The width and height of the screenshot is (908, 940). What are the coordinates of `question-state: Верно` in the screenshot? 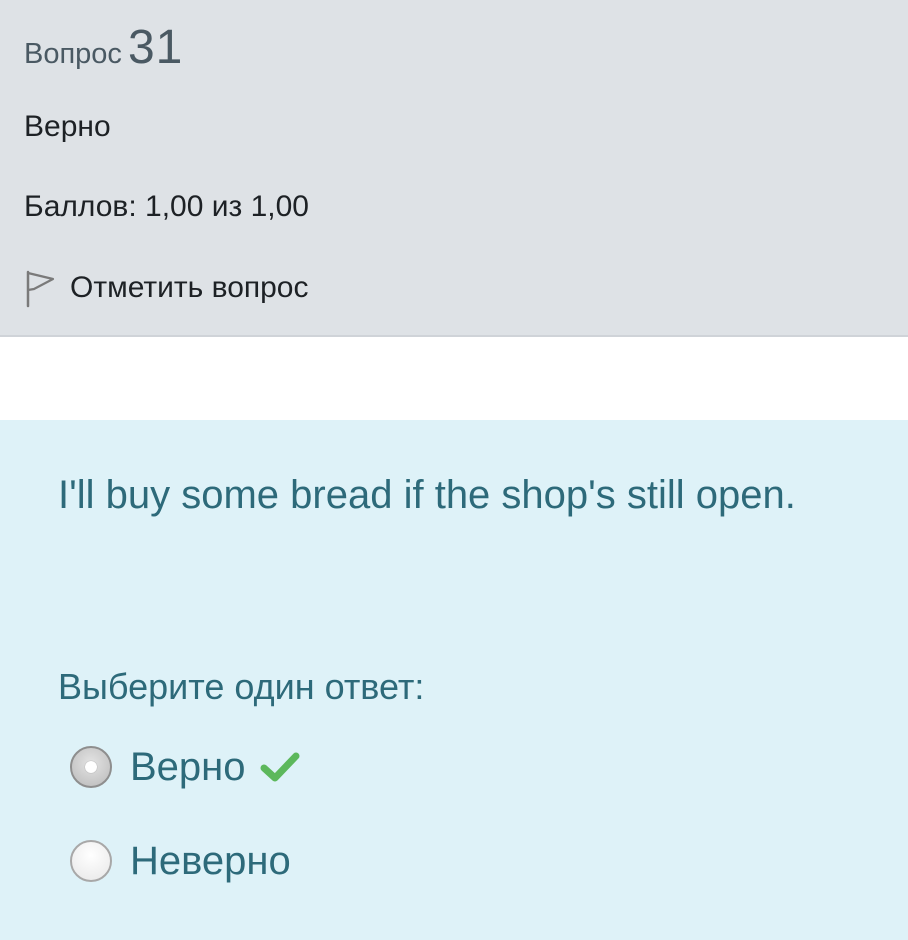 It's located at (67, 126).